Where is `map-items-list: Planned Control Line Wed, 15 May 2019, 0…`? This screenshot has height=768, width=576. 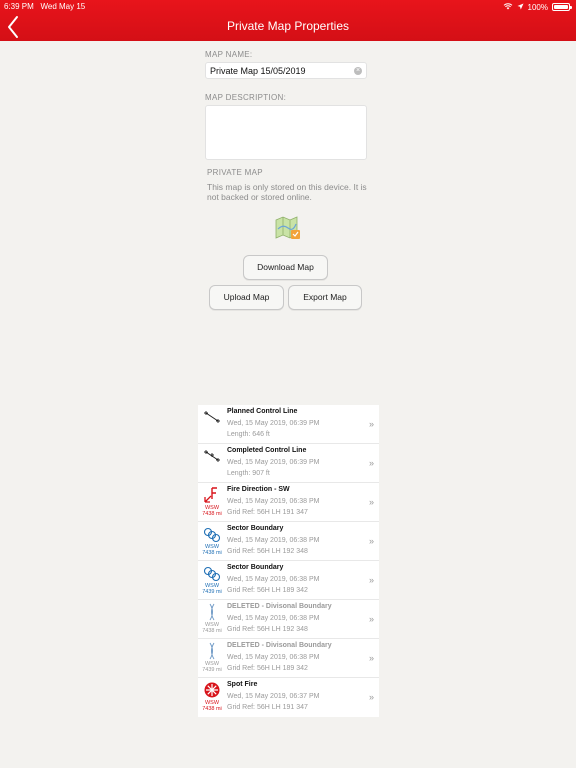 map-items-list: Planned Control Line Wed, 15 May 2019, 0… is located at coordinates (288, 561).